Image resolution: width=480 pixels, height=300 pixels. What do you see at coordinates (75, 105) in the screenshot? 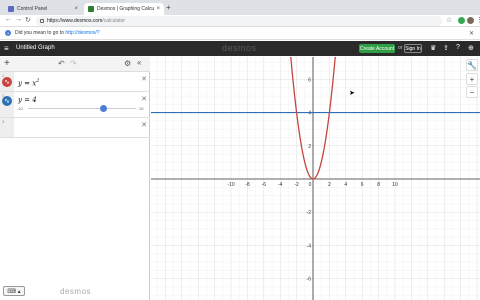
I see `expression-row: 2 ∿ y = 4 ✕ -10 10` at bounding box center [75, 105].